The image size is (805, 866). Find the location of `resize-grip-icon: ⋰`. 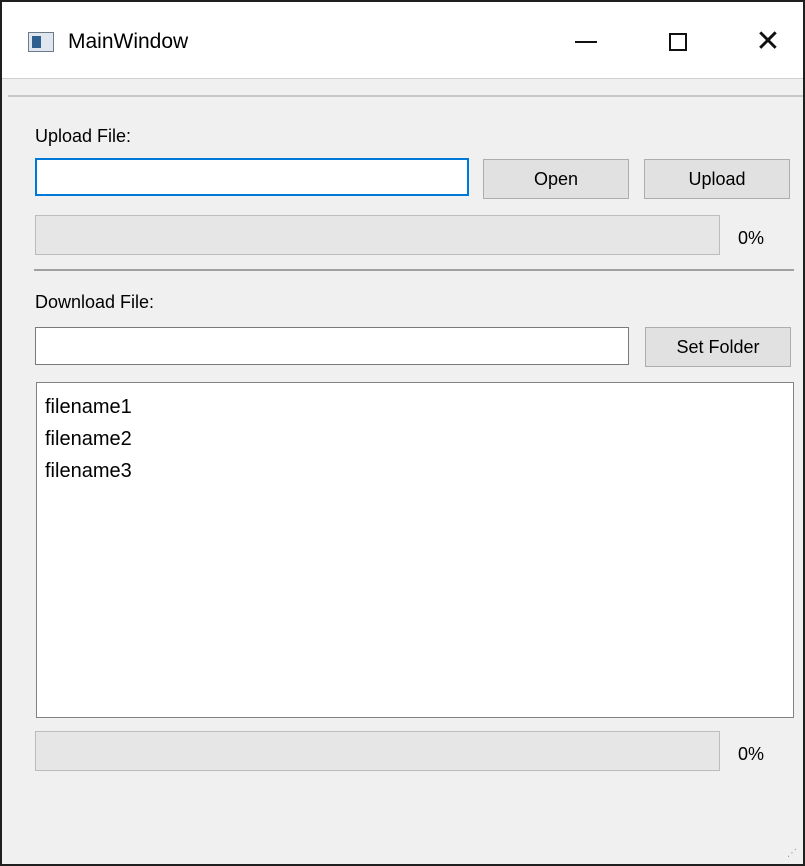

resize-grip-icon: ⋰ is located at coordinates (793, 854).